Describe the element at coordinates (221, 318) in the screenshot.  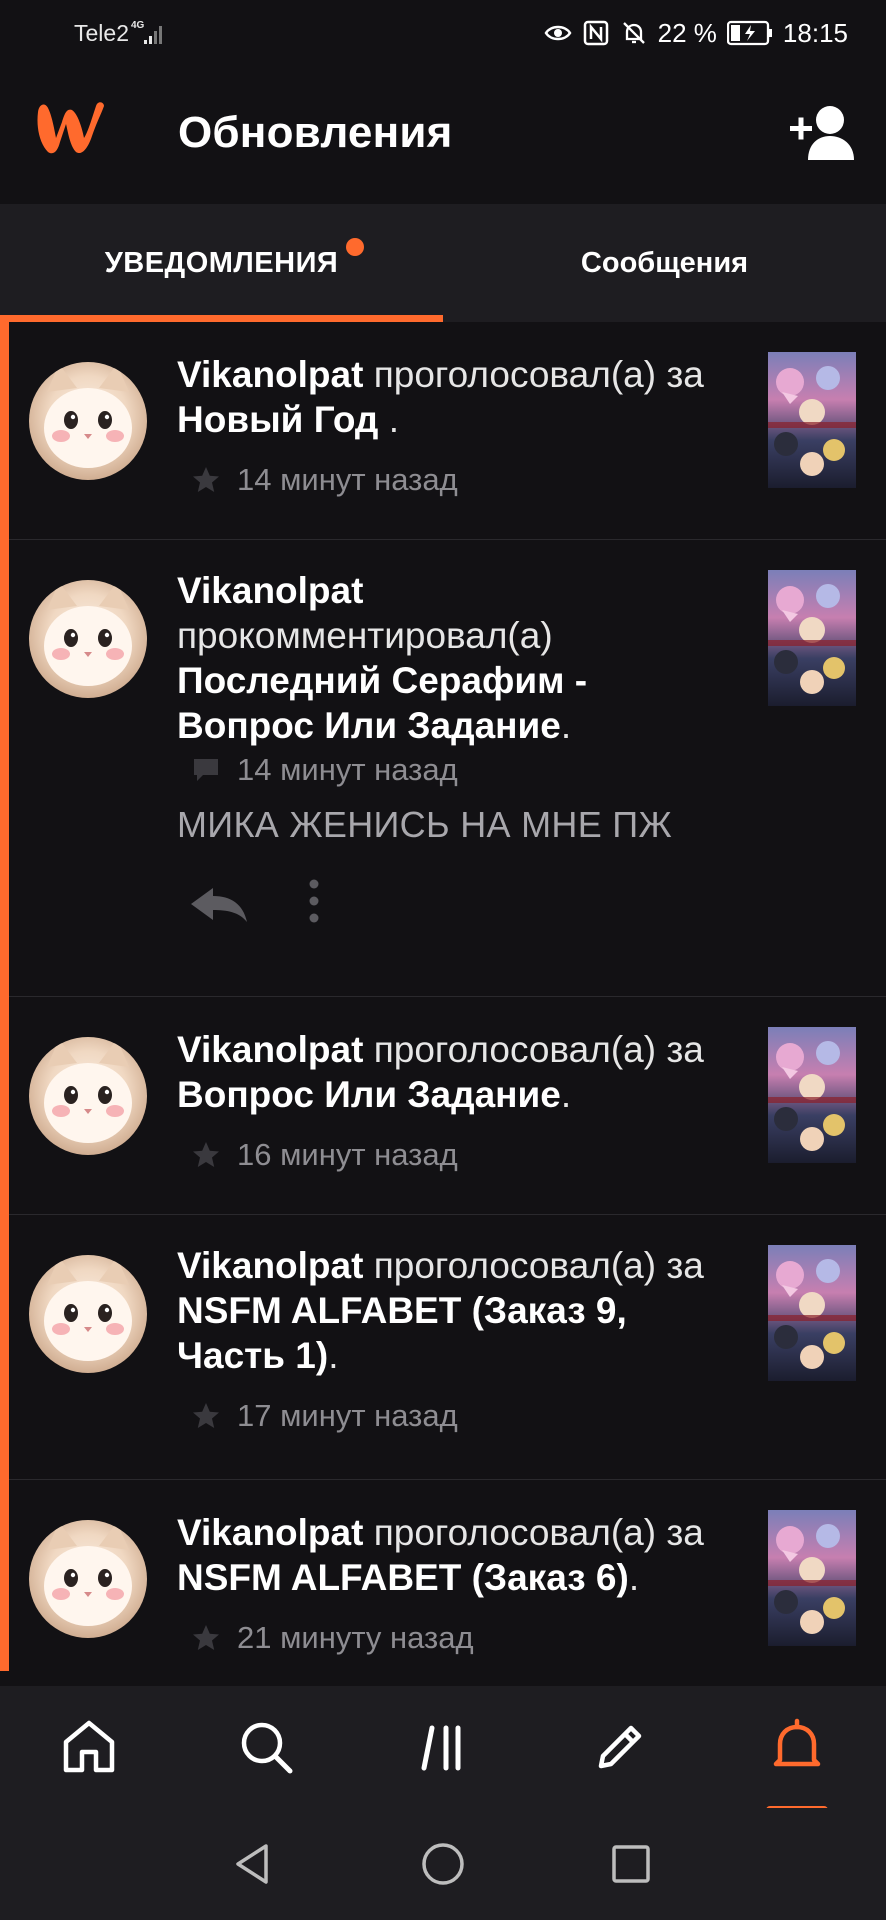
I see `active-tab-indicator` at that location.